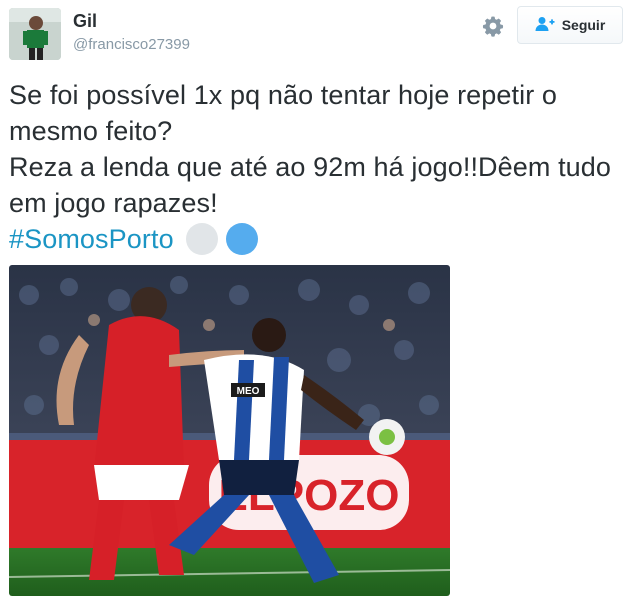 The width and height of the screenshot is (627, 605). What do you see at coordinates (387, 437) in the screenshot?
I see `football` at bounding box center [387, 437].